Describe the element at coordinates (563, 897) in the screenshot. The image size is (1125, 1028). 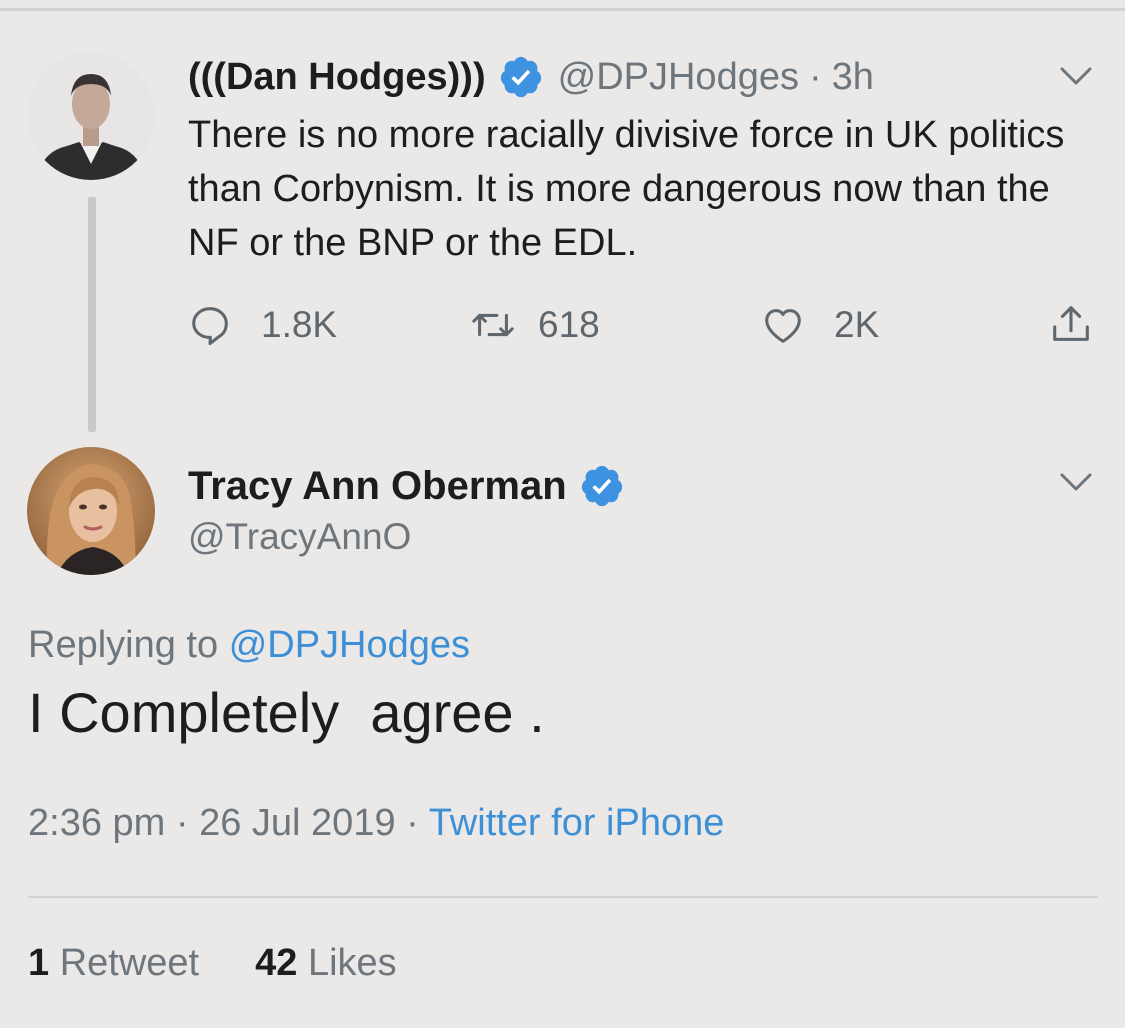
I see `stats-divider` at that location.